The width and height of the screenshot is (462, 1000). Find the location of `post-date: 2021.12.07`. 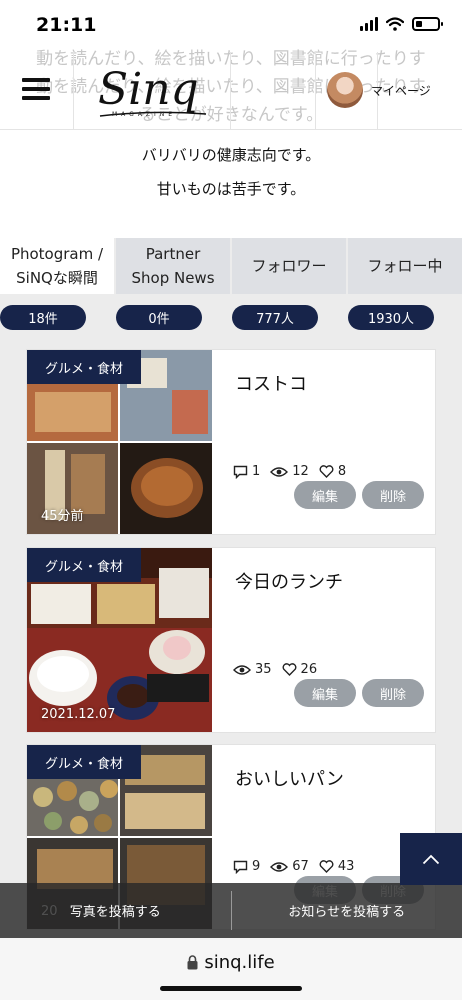

post-date: 2021.12.07 is located at coordinates (78, 714).